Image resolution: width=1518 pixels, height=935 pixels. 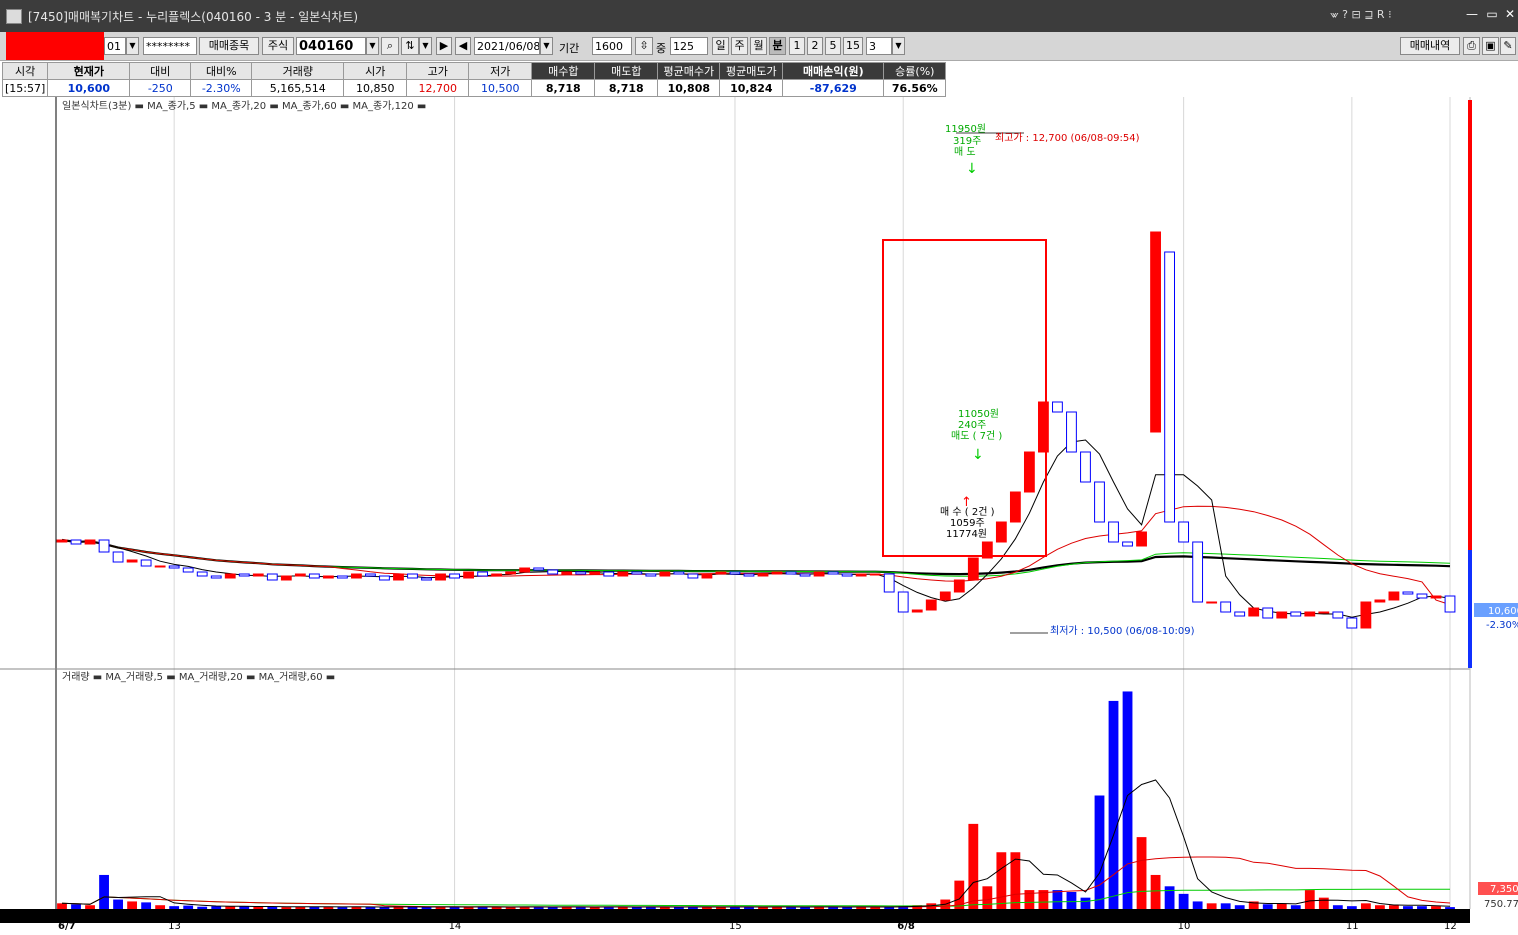 I want to click on x-axis-label: 6/8, so click(x=906, y=926).